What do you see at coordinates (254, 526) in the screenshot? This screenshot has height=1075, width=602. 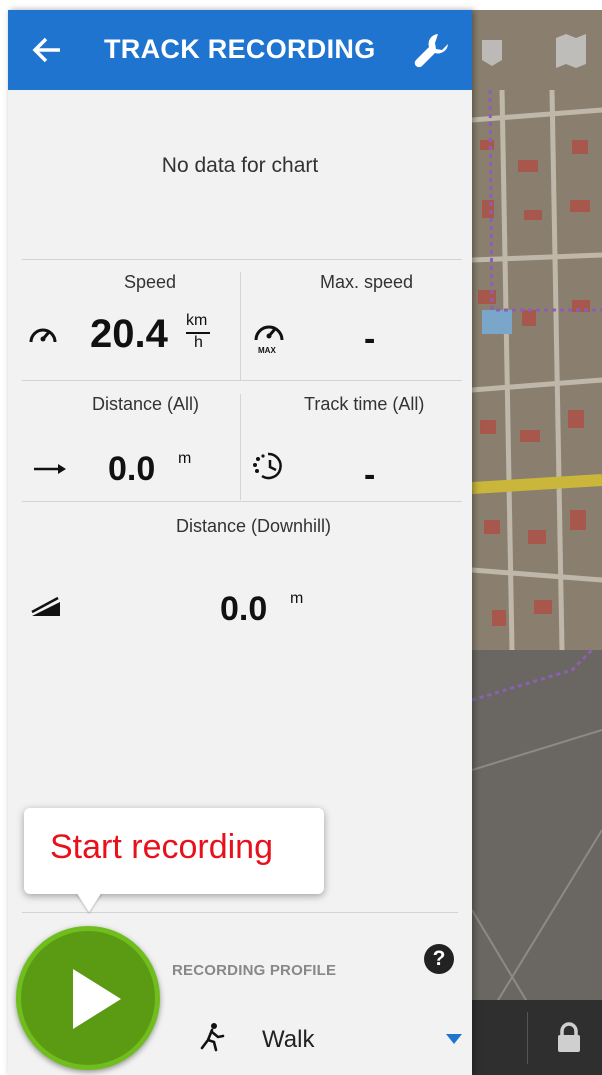 I see `distance-downhill-label: Distance (Downhill)` at bounding box center [254, 526].